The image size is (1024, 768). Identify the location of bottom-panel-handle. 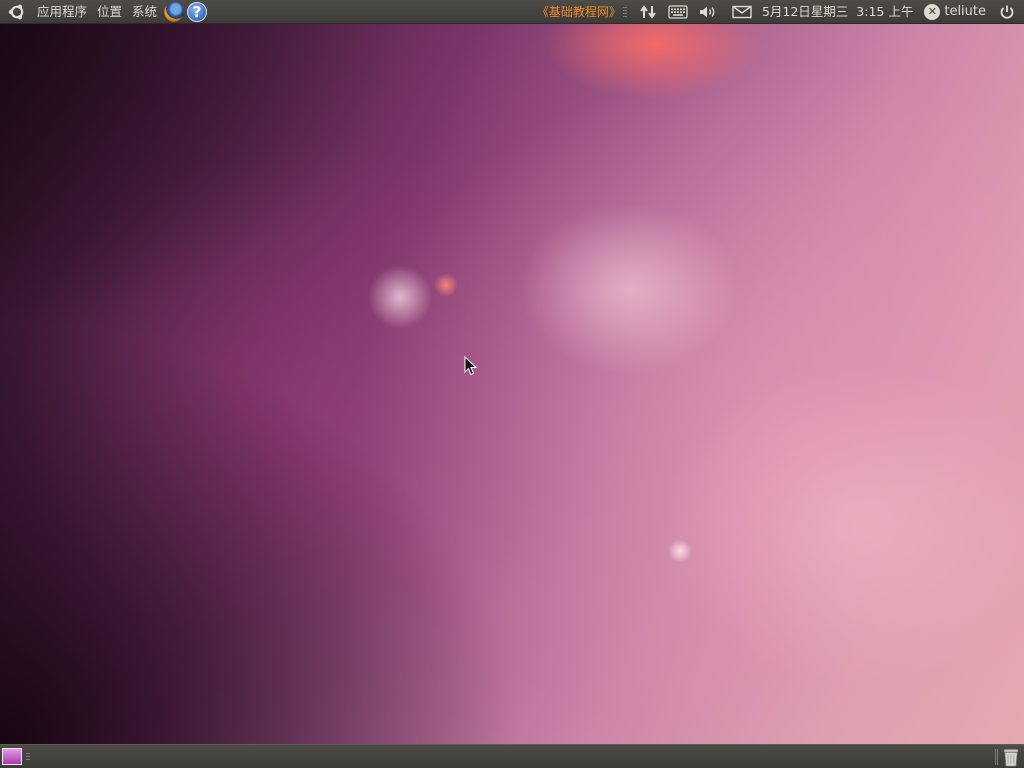
(28, 757).